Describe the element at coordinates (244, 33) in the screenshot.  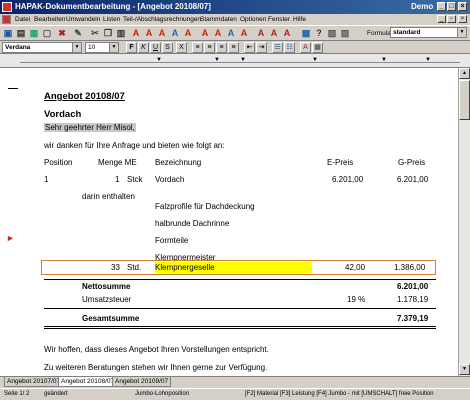
I see `position-option-icon: A` at that location.